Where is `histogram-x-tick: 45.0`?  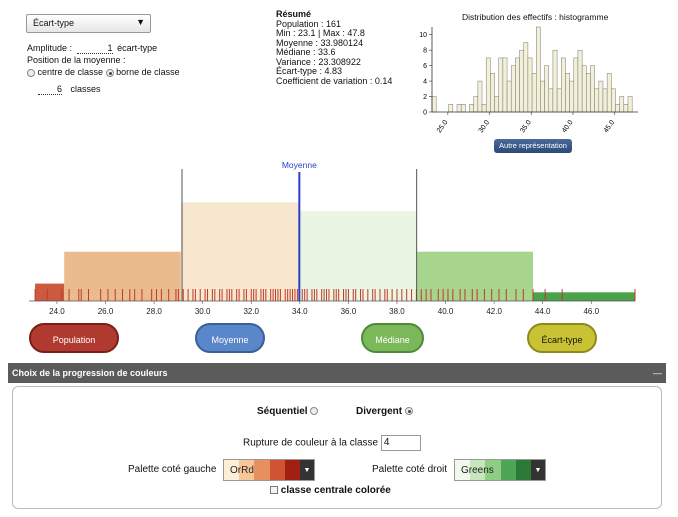 histogram-x-tick: 45.0 is located at coordinates (610, 126).